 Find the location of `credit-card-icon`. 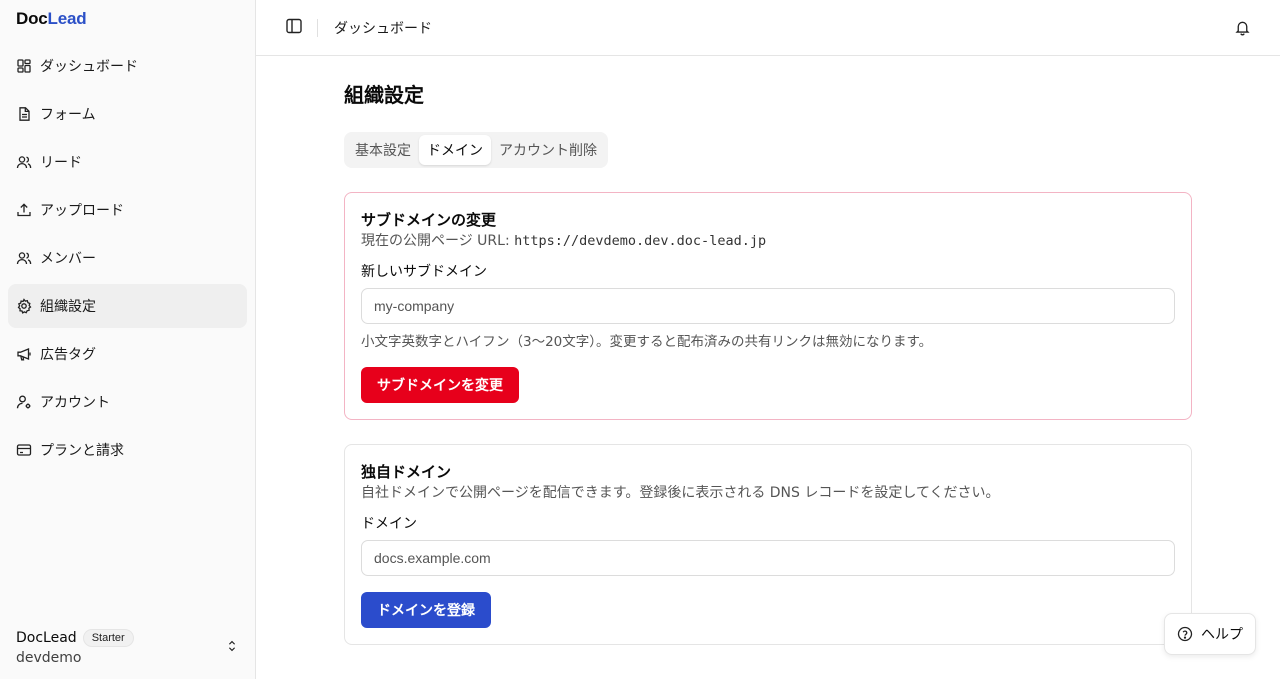

credit-card-icon is located at coordinates (24, 450).